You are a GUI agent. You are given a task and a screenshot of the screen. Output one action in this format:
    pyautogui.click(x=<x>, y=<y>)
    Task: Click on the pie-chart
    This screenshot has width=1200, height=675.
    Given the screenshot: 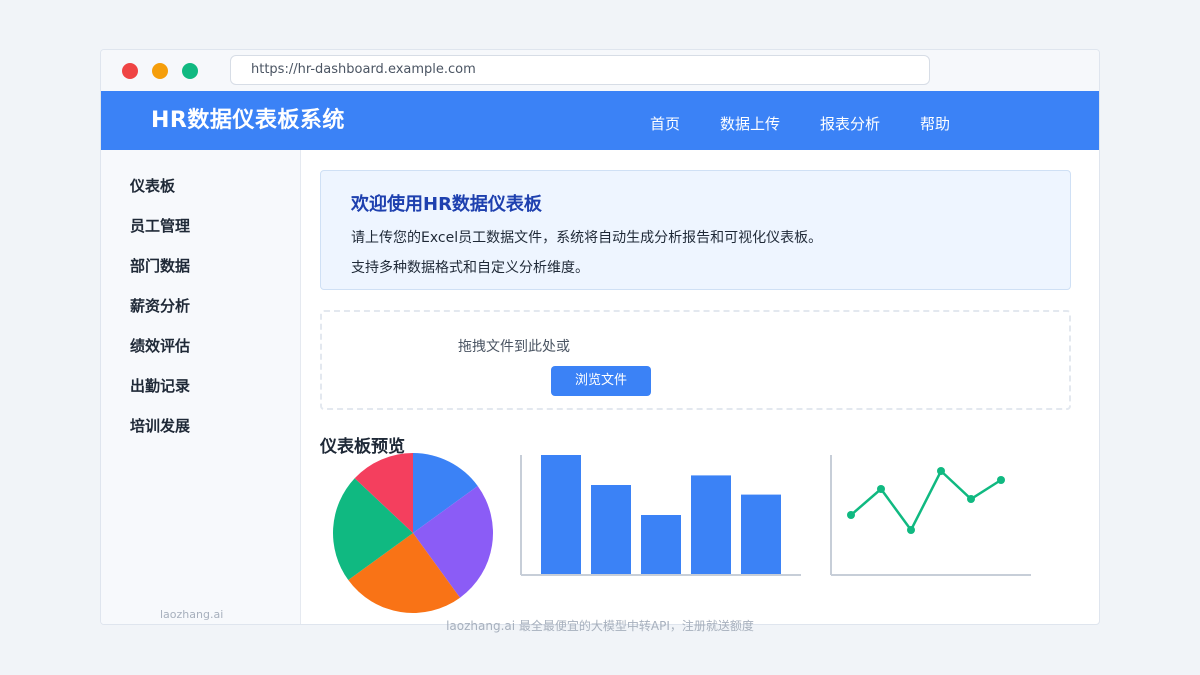 What is the action you would take?
    pyautogui.click(x=413, y=533)
    